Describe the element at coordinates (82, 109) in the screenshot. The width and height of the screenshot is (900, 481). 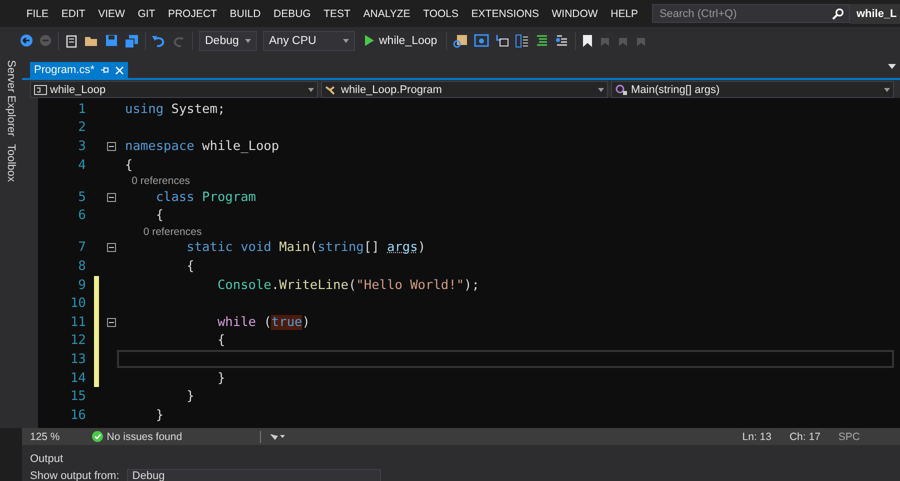
I see `line-number: 1` at that location.